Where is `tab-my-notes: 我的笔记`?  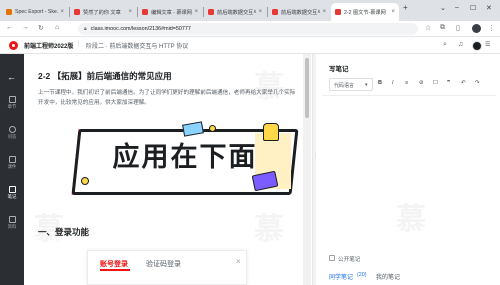 tab-my-notes: 我的笔记 is located at coordinates (388, 276).